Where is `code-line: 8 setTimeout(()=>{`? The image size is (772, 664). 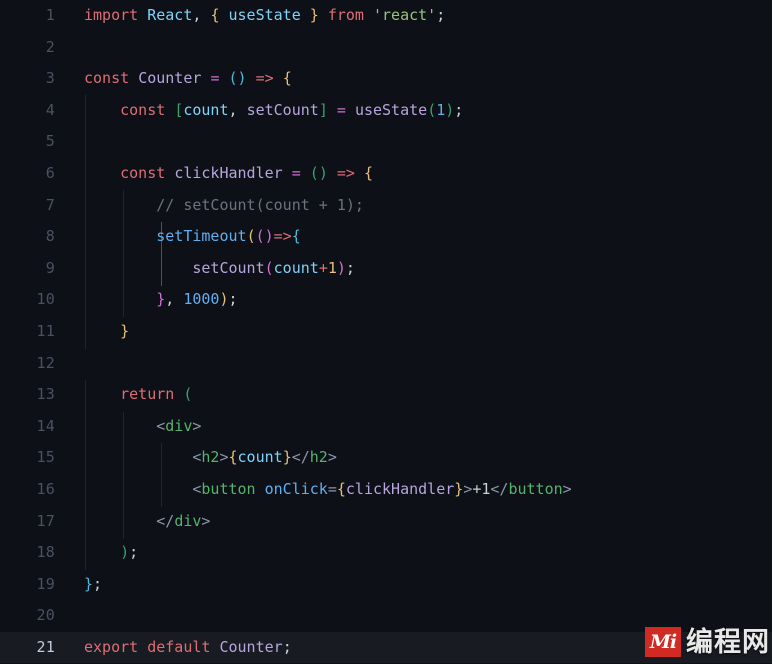 code-line: 8 setTimeout(()=>{ is located at coordinates (386, 237).